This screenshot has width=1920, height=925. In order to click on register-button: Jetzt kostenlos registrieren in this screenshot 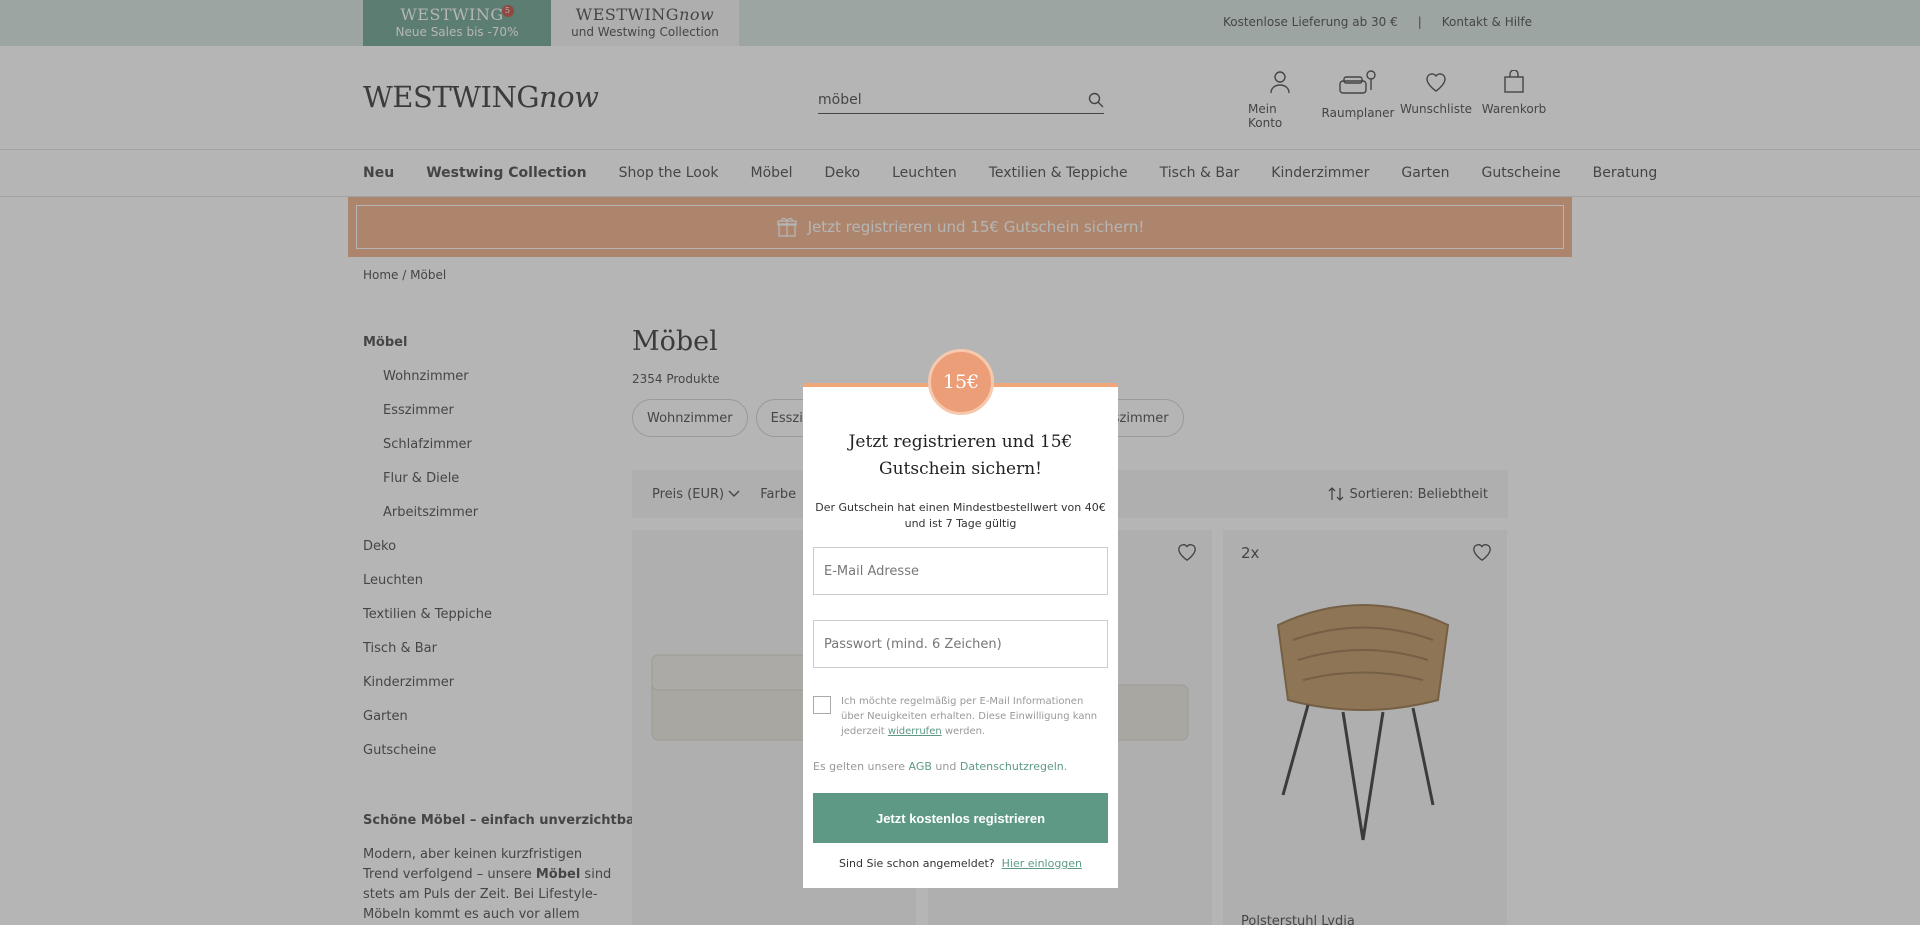, I will do `click(960, 818)`.